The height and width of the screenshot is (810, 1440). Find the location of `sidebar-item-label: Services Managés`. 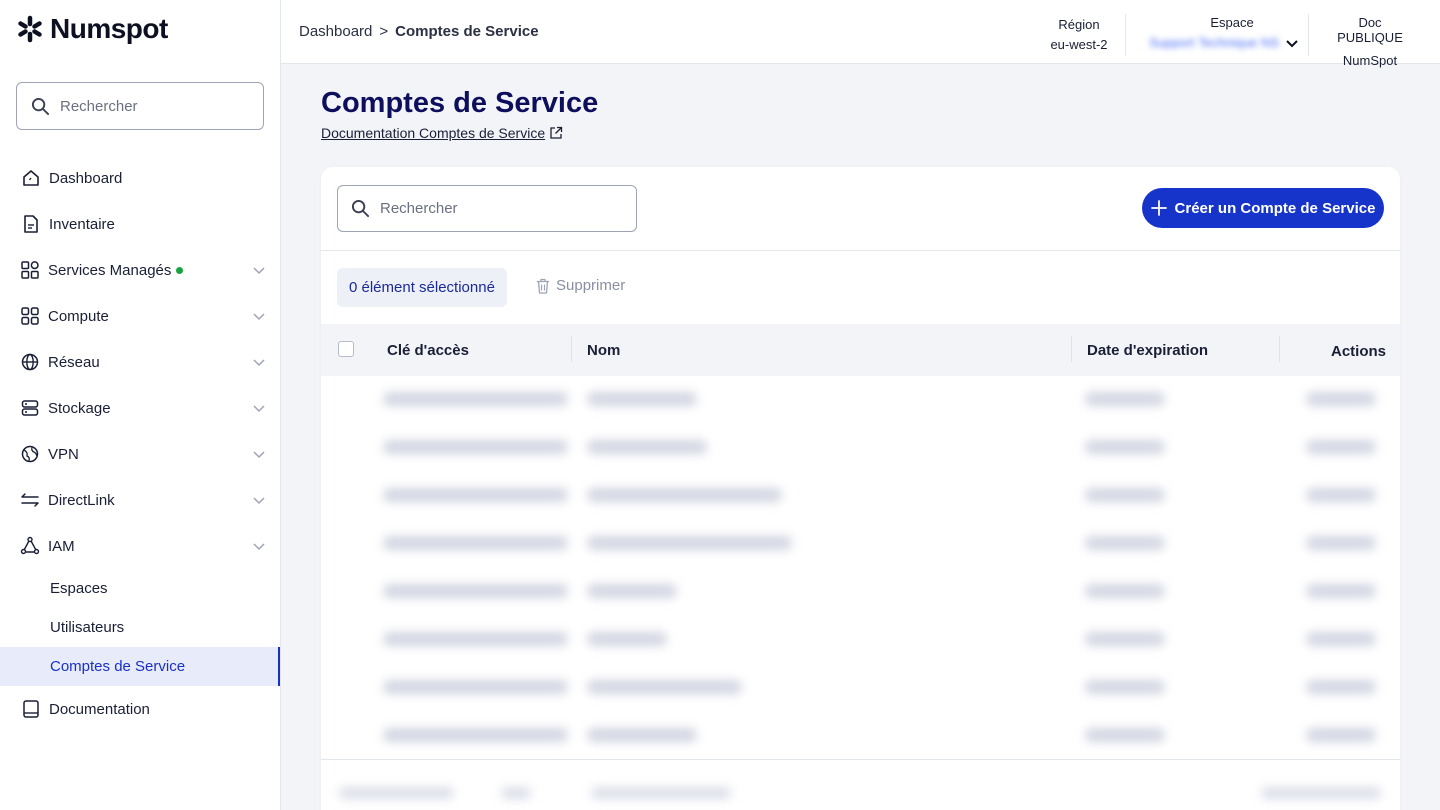

sidebar-item-label: Services Managés is located at coordinates (110, 270).